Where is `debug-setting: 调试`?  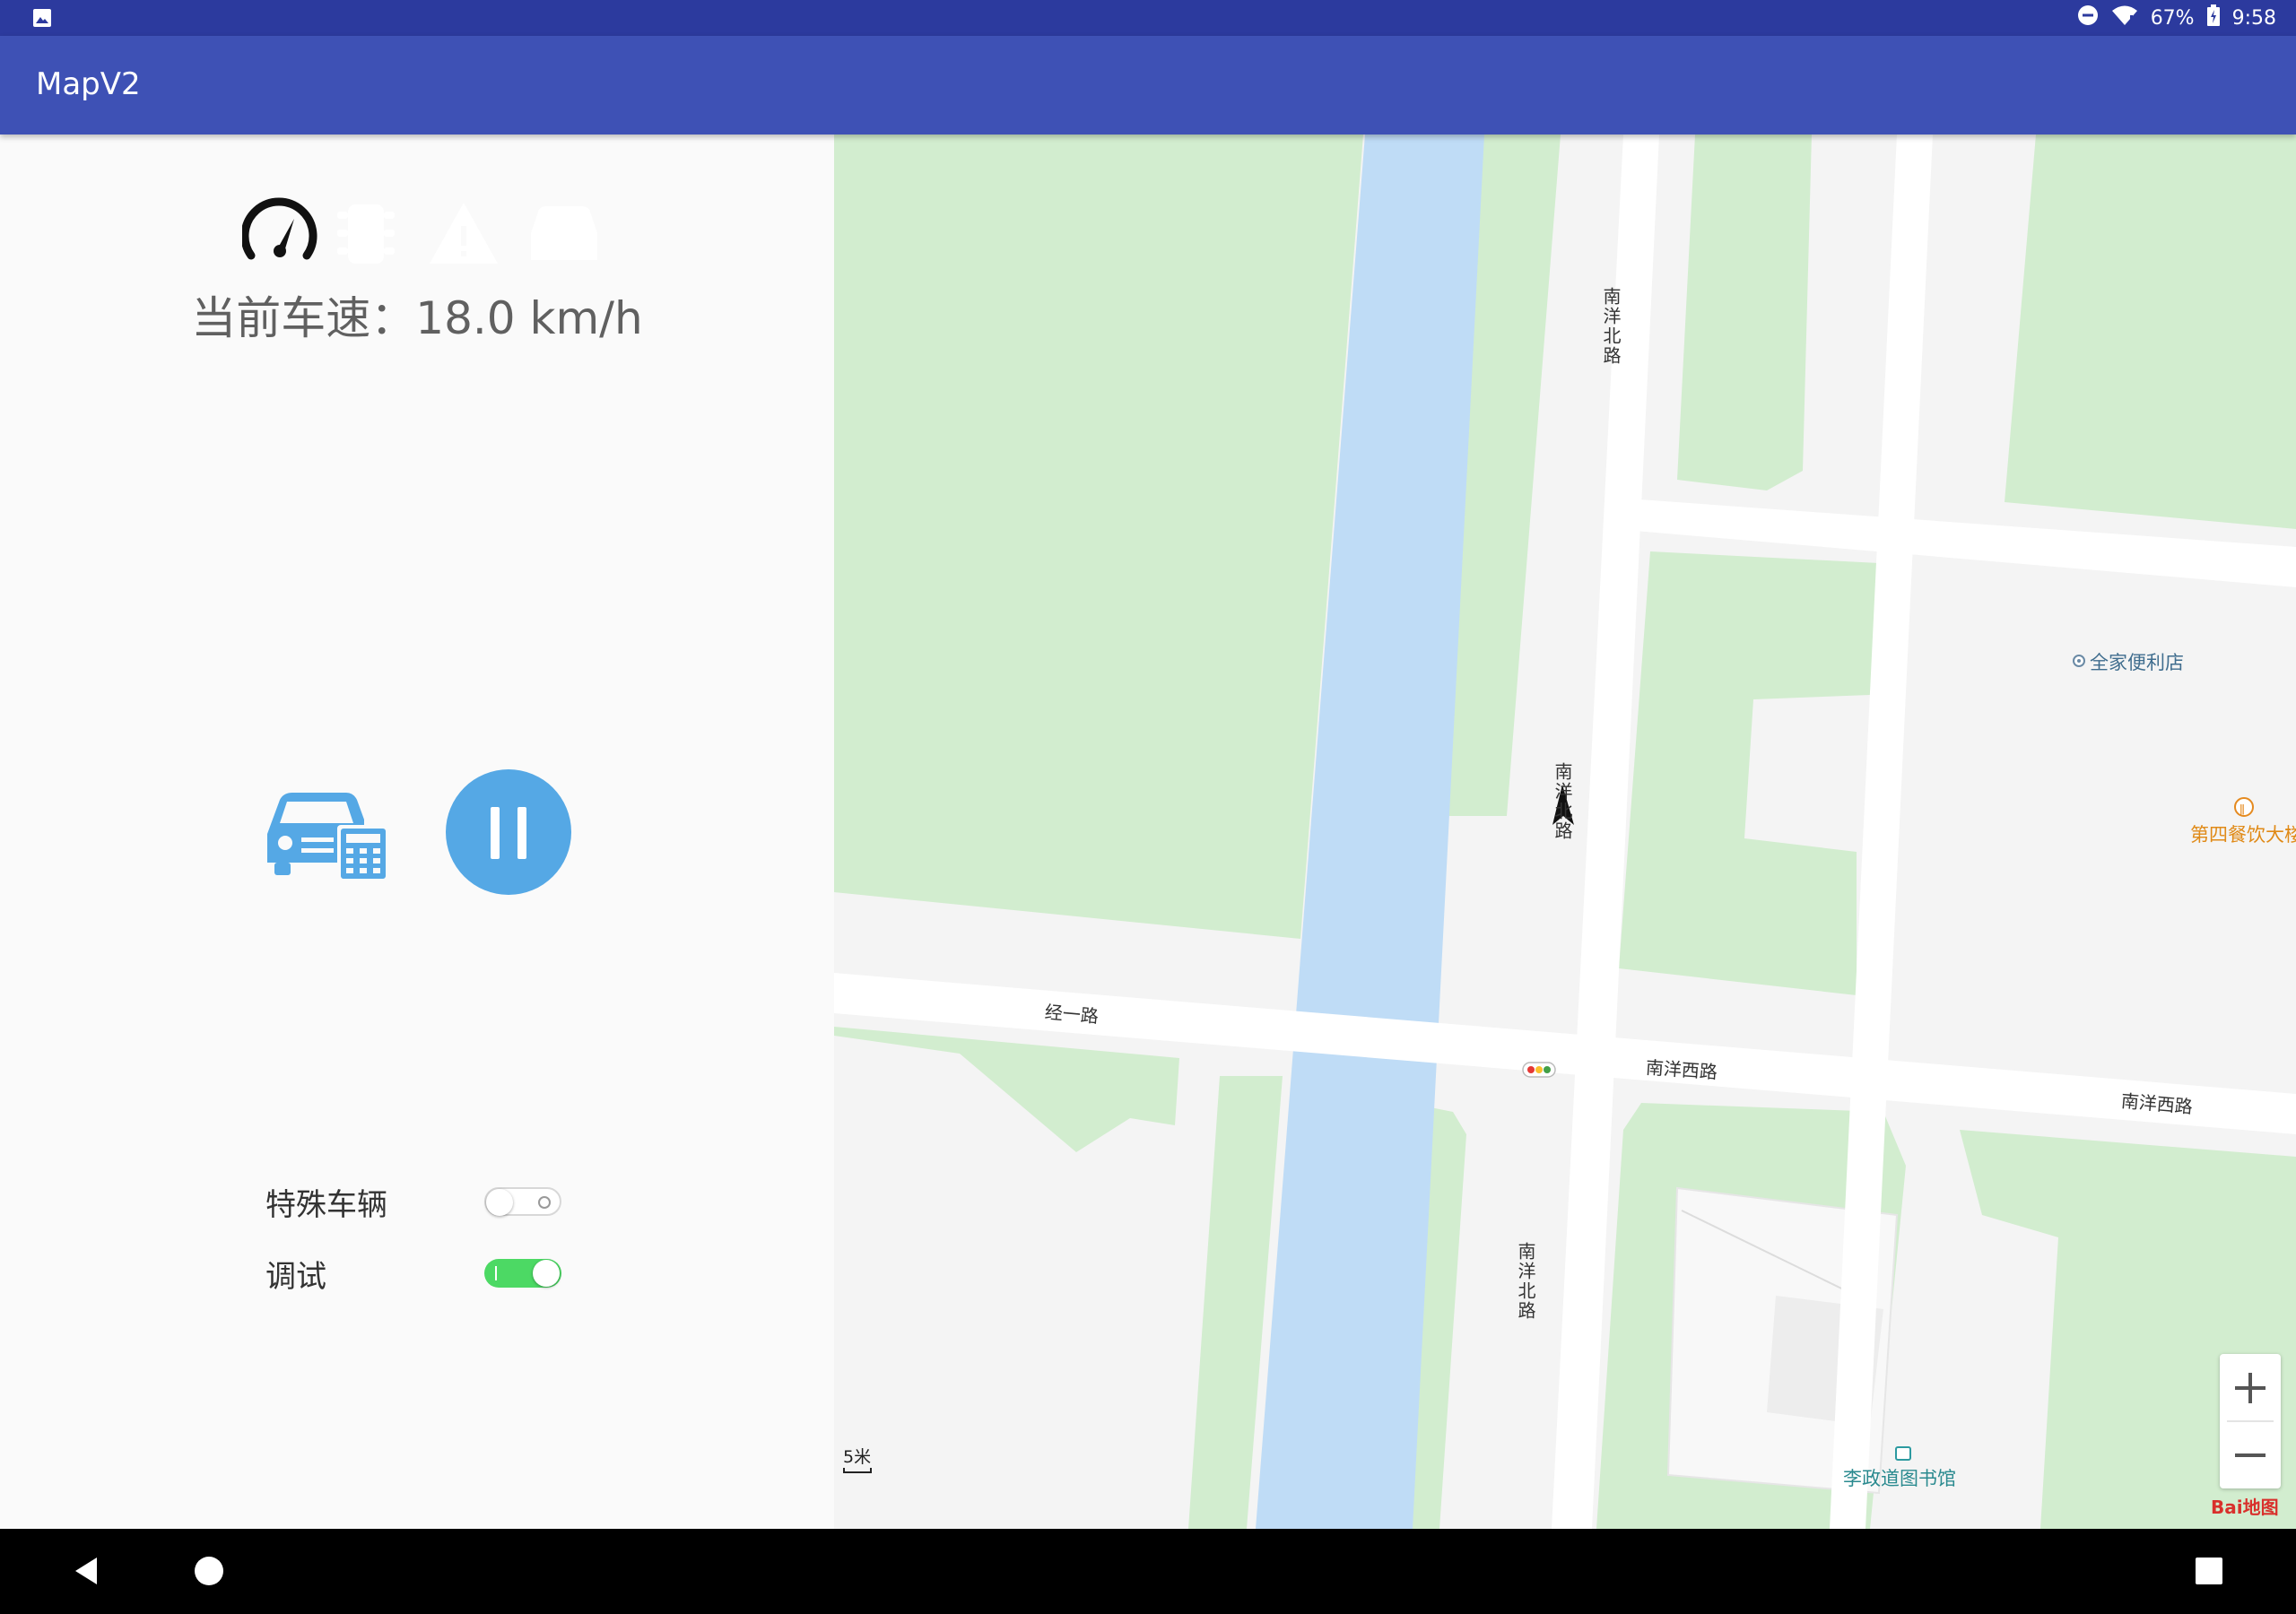
debug-setting: 调试 is located at coordinates (417, 1271).